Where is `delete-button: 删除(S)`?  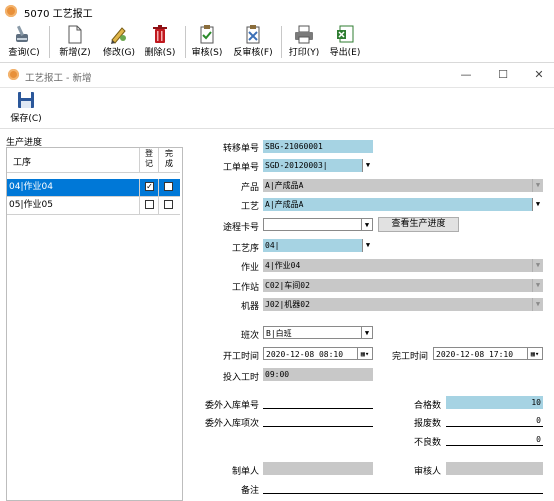
delete-button: 删除(S) is located at coordinates (160, 42).